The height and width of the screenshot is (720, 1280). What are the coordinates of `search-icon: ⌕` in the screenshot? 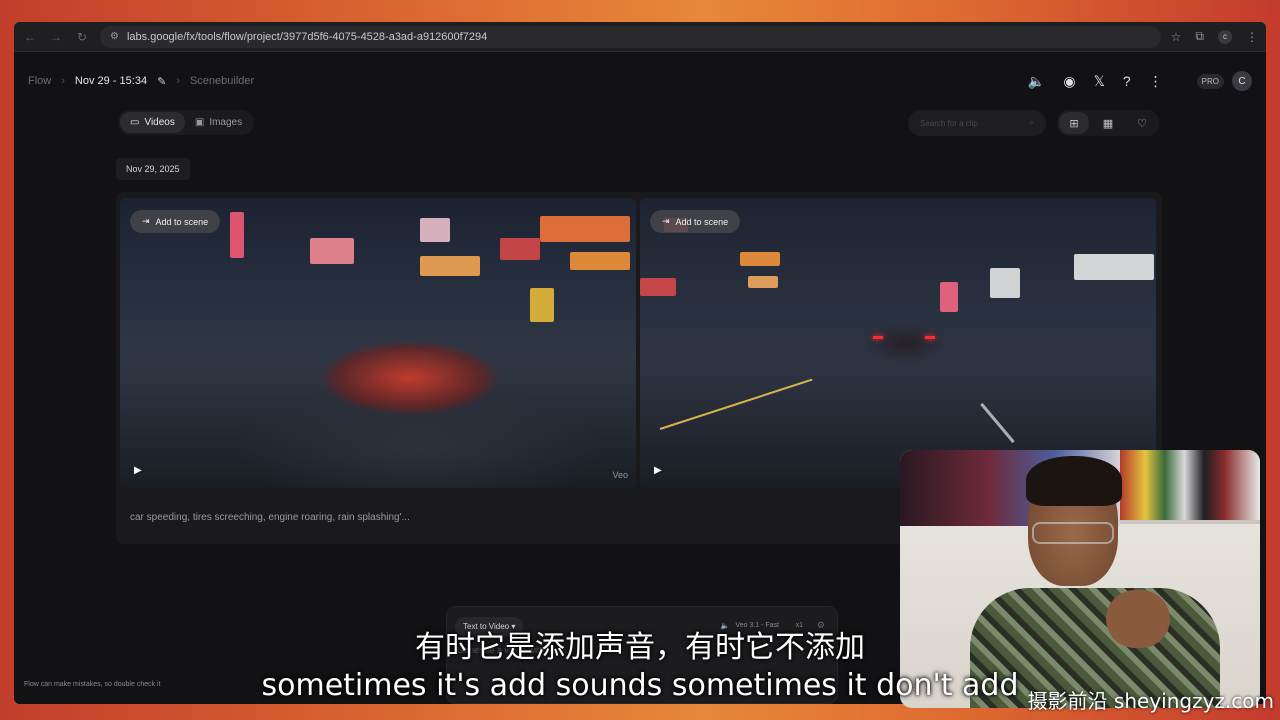 It's located at (1031, 122).